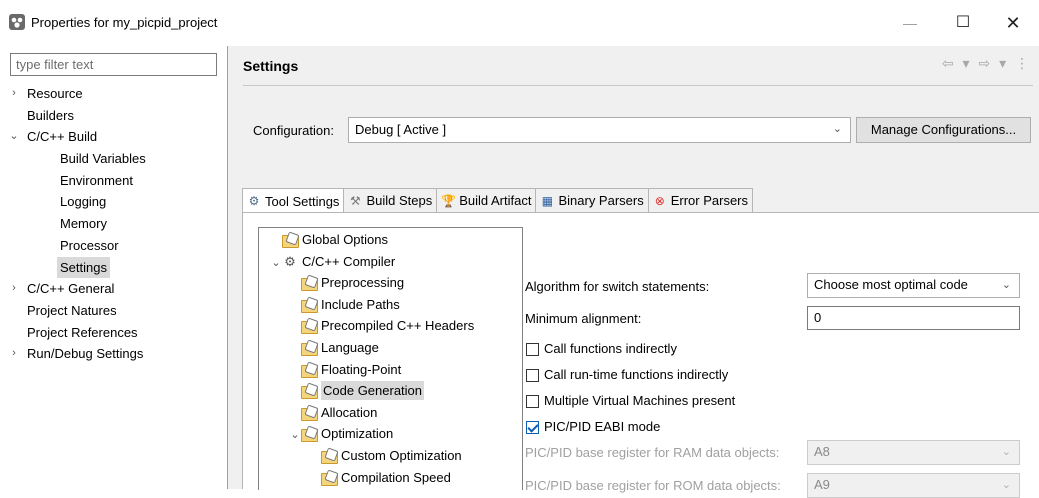 The height and width of the screenshot is (498, 1039). I want to click on tool-tree-label: Global Options, so click(345, 239).